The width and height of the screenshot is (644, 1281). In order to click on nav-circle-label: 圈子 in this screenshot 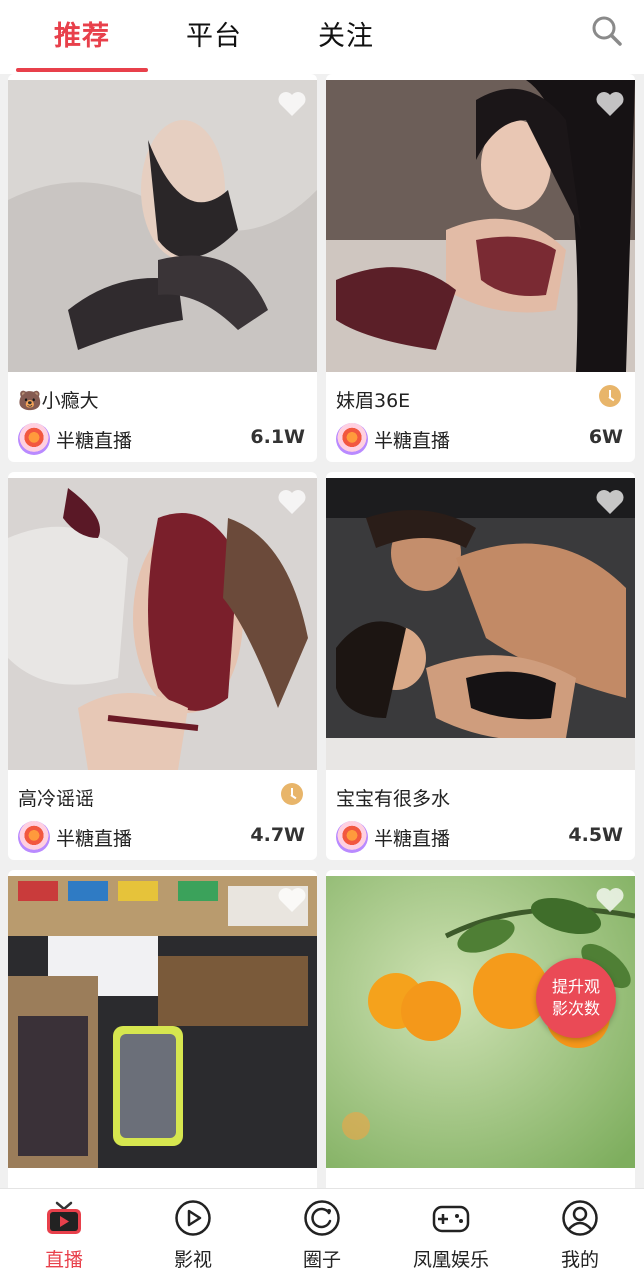, I will do `click(321, 1260)`.